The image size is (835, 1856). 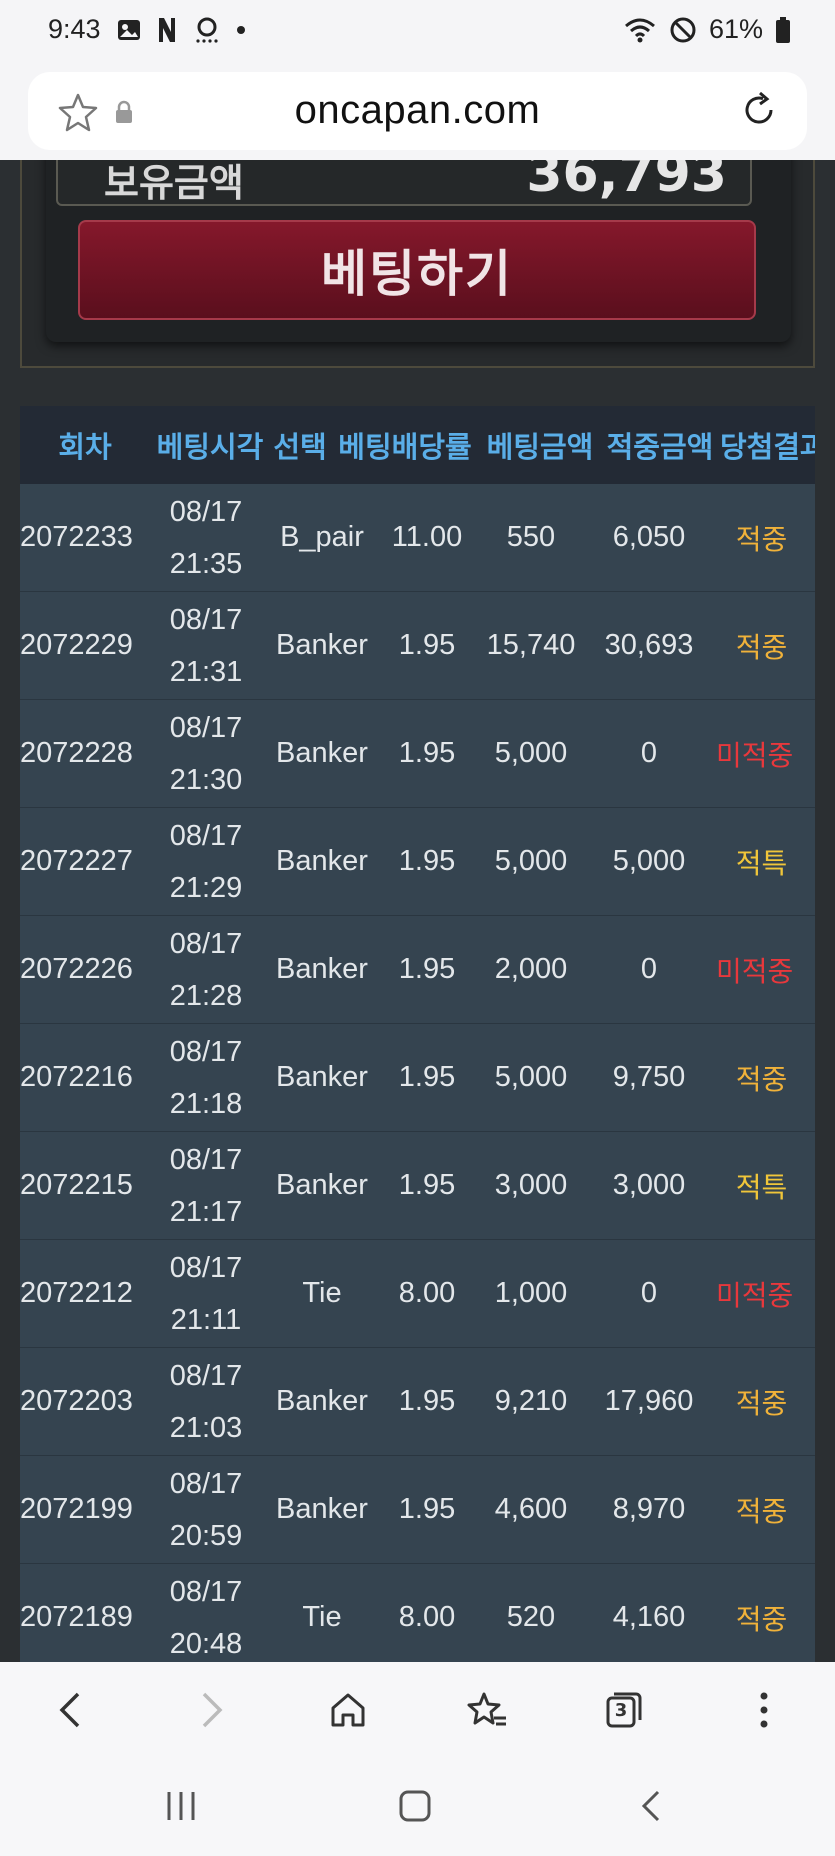 I want to click on cell-round: 2072189, so click(x=76, y=1617).